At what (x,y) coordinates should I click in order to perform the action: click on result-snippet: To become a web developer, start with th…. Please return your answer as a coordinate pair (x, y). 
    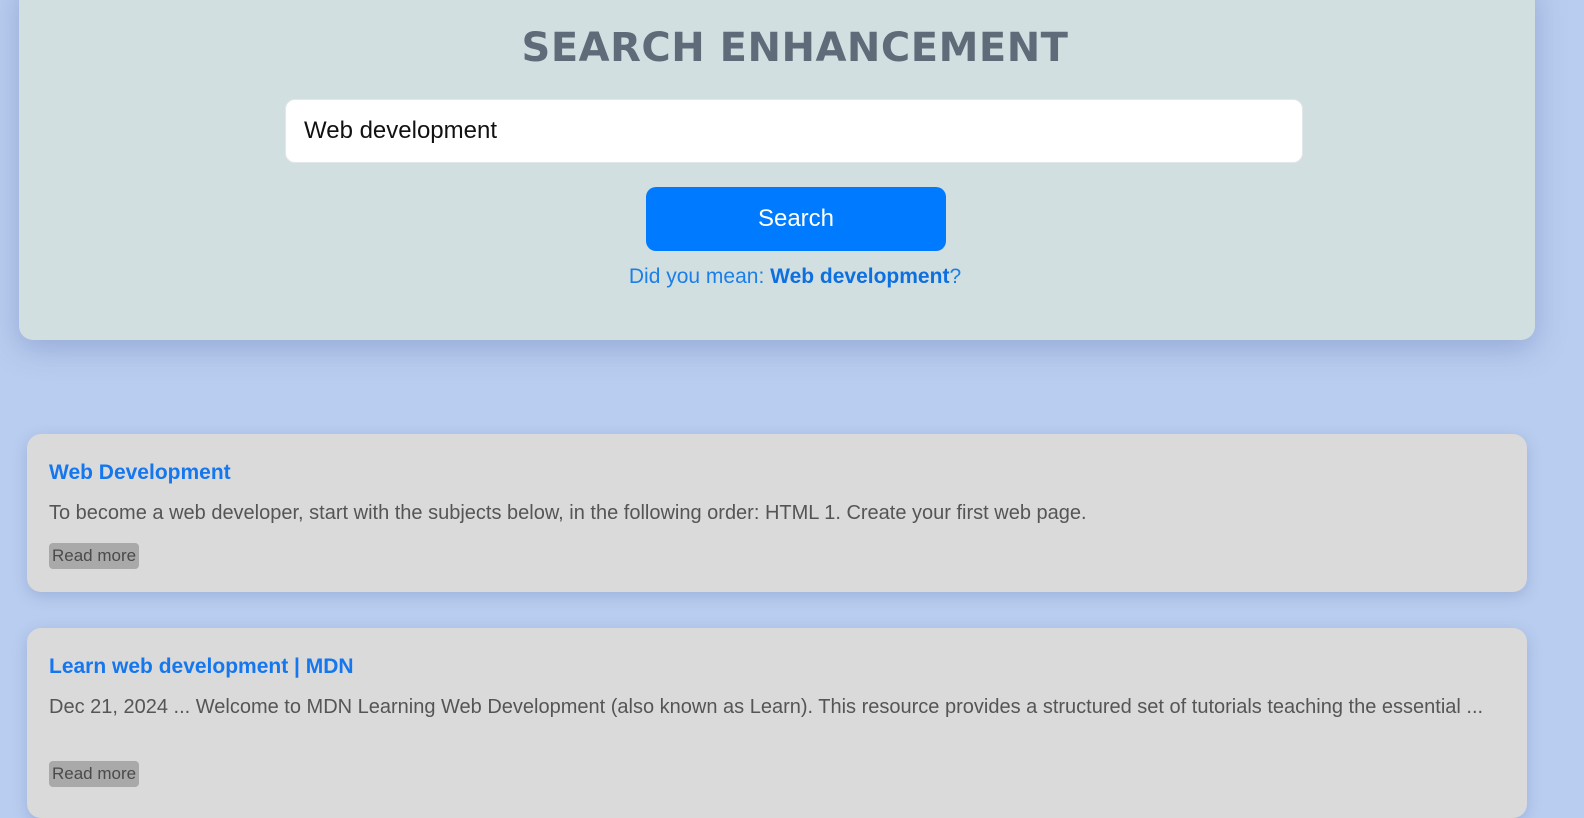
    Looking at the image, I should click on (568, 513).